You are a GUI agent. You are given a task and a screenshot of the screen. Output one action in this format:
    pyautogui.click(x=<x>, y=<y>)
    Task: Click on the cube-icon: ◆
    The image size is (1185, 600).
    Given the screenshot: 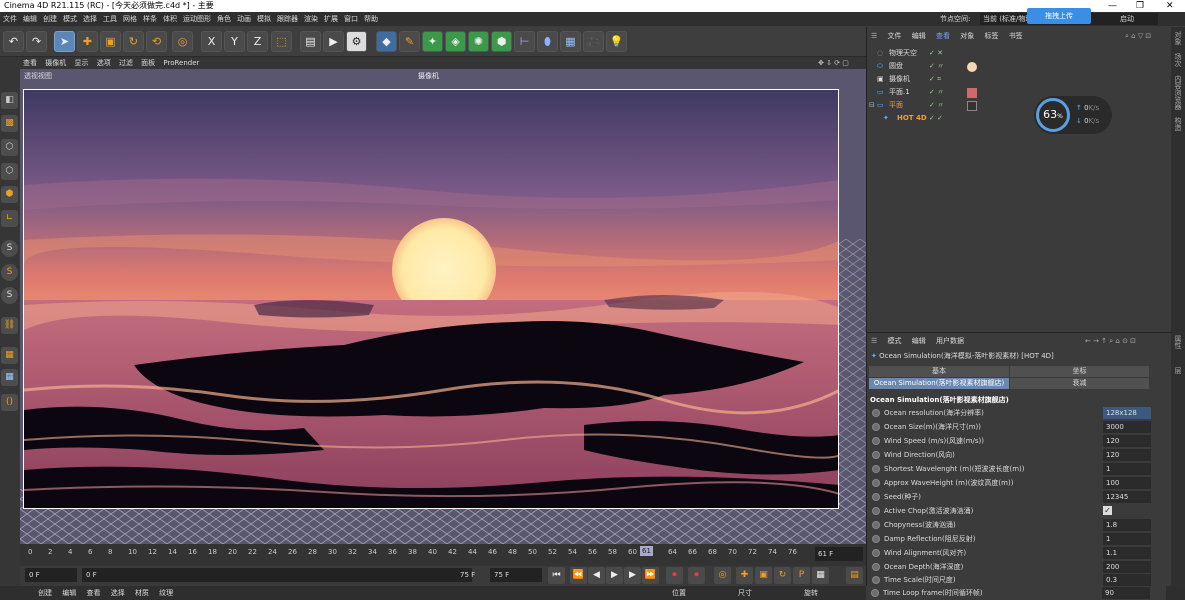 What is the action you would take?
    pyautogui.click(x=386, y=41)
    